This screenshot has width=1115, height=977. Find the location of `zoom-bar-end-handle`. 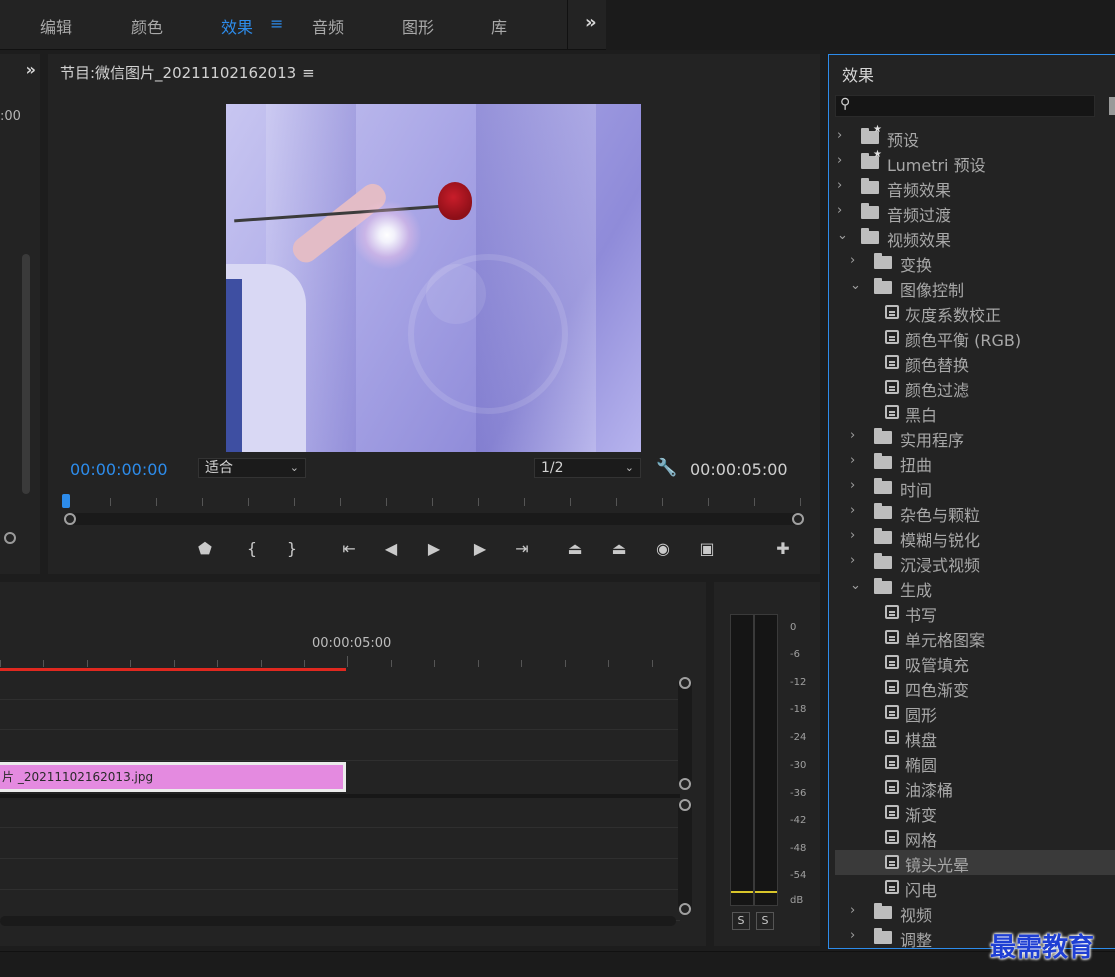

zoom-bar-end-handle is located at coordinates (798, 519).